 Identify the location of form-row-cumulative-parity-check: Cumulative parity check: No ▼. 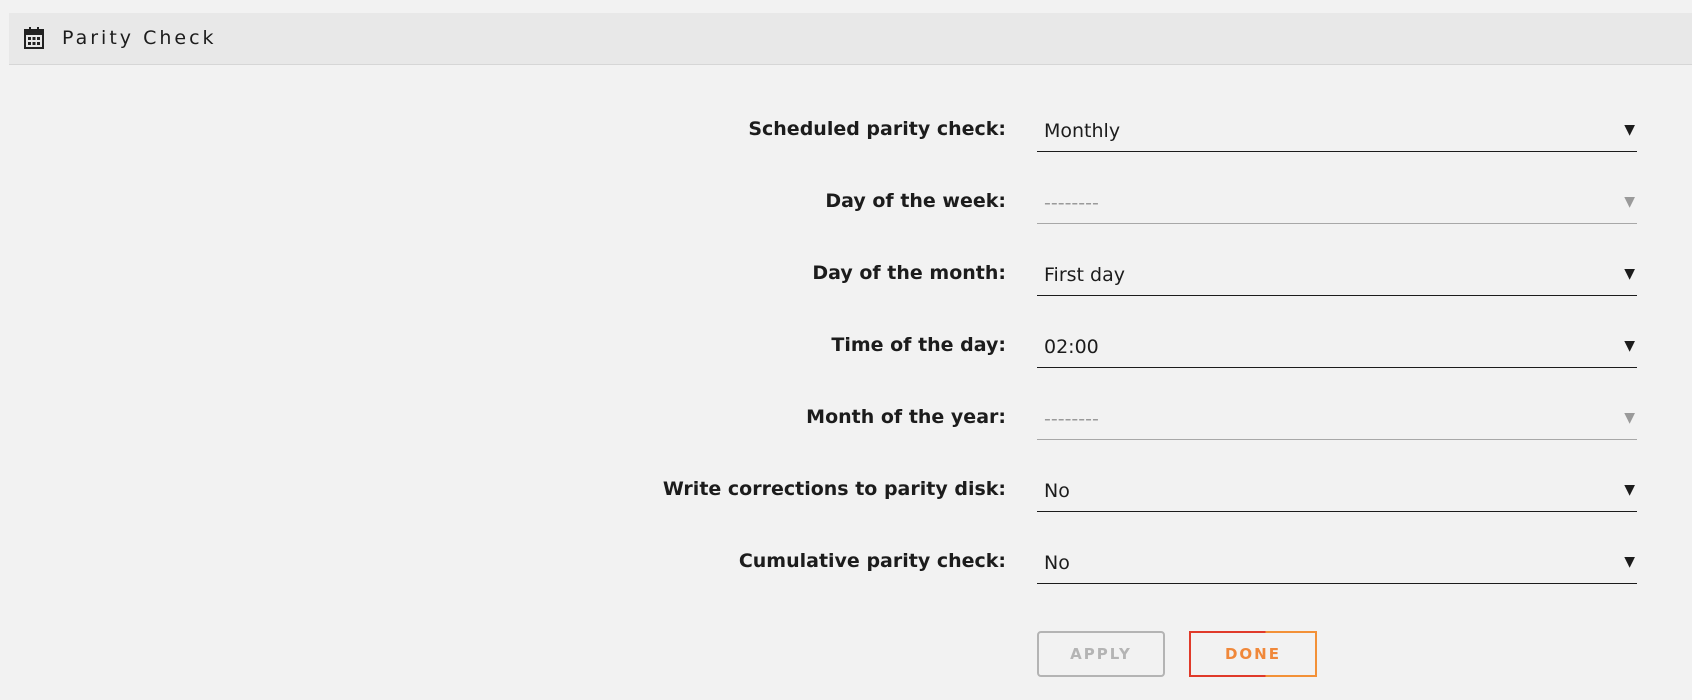
(846, 568).